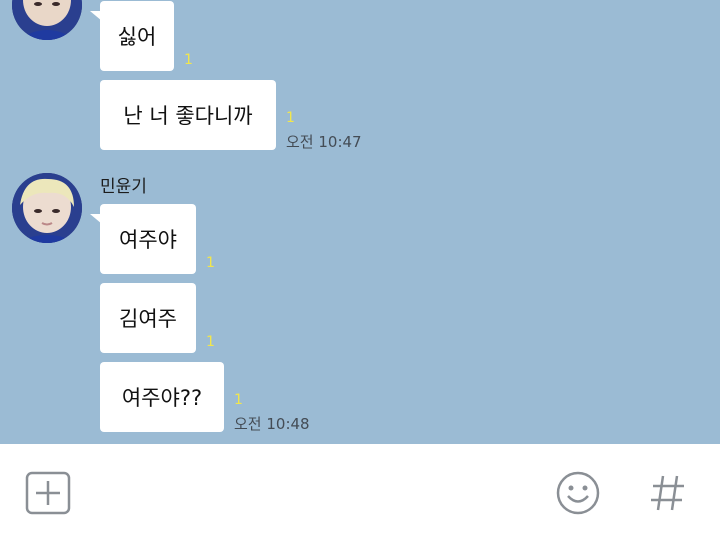 The image size is (720, 540). Describe the element at coordinates (48, 495) in the screenshot. I see `plus-icon` at that location.